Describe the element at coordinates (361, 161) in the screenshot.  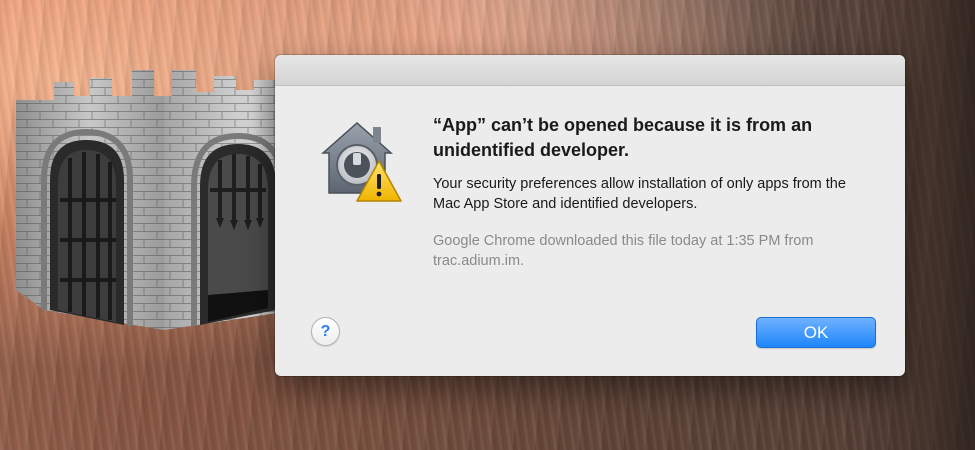
I see `security-house-lock-icon` at that location.